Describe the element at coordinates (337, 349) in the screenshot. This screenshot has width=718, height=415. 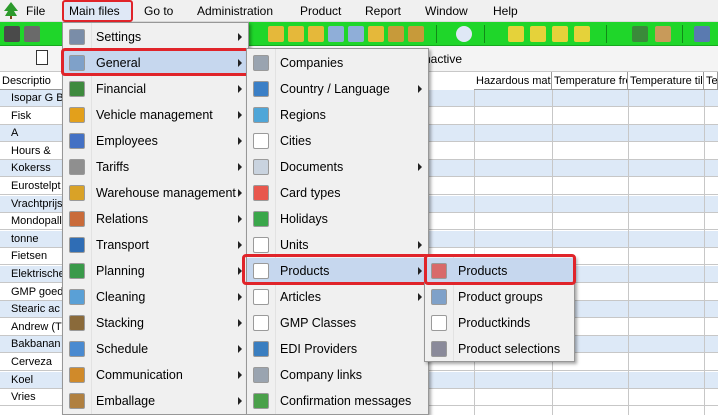
I see `general-item-edi-providers: EDI Providers` at that location.